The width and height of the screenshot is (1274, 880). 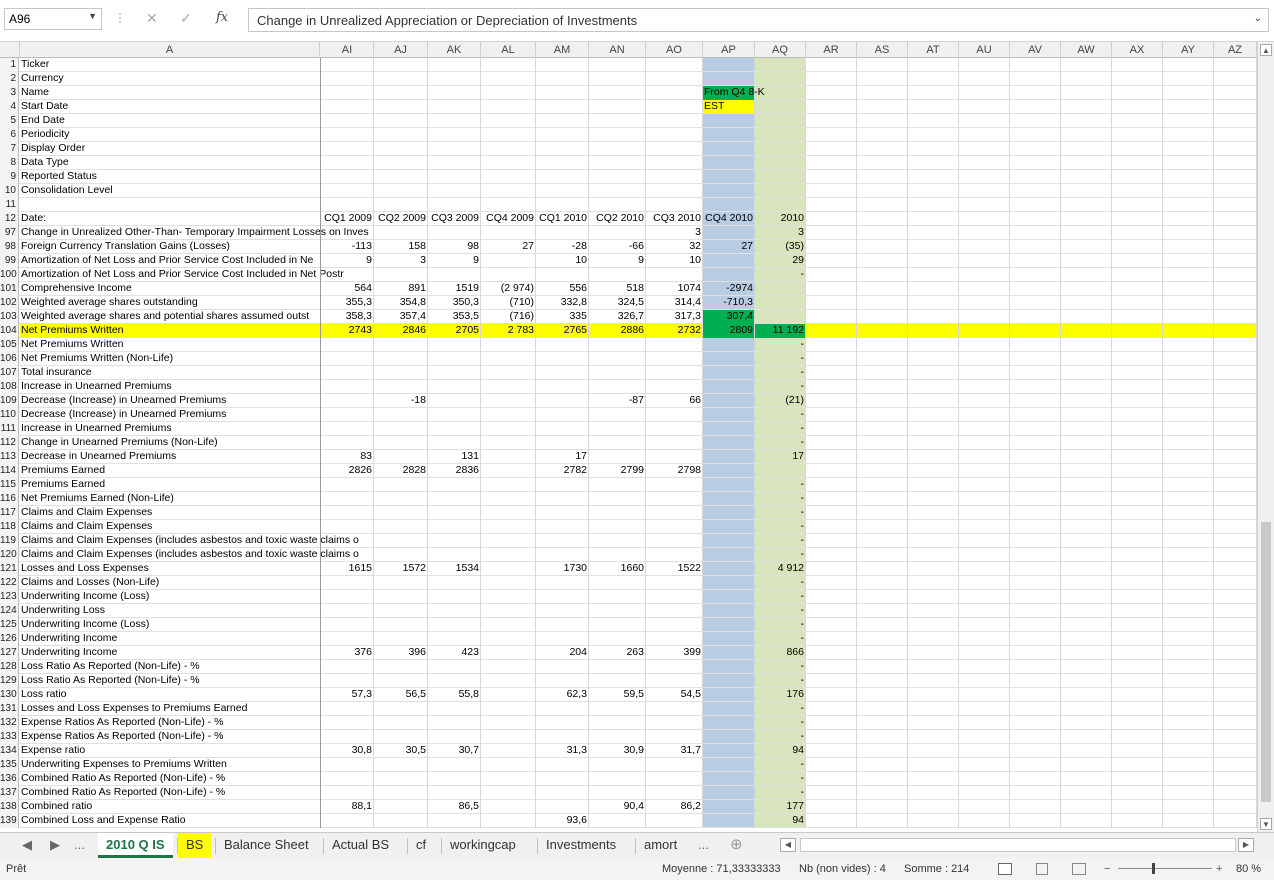 I want to click on row-number: 4, so click(x=9, y=107).